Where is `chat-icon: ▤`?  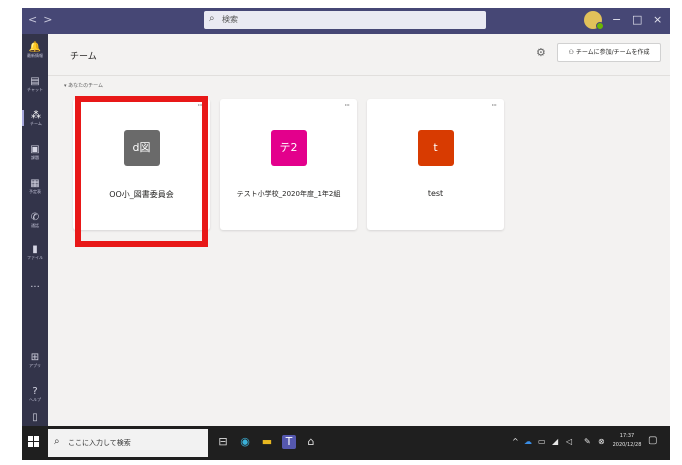
chat-icon: ▤ is located at coordinates (35, 81).